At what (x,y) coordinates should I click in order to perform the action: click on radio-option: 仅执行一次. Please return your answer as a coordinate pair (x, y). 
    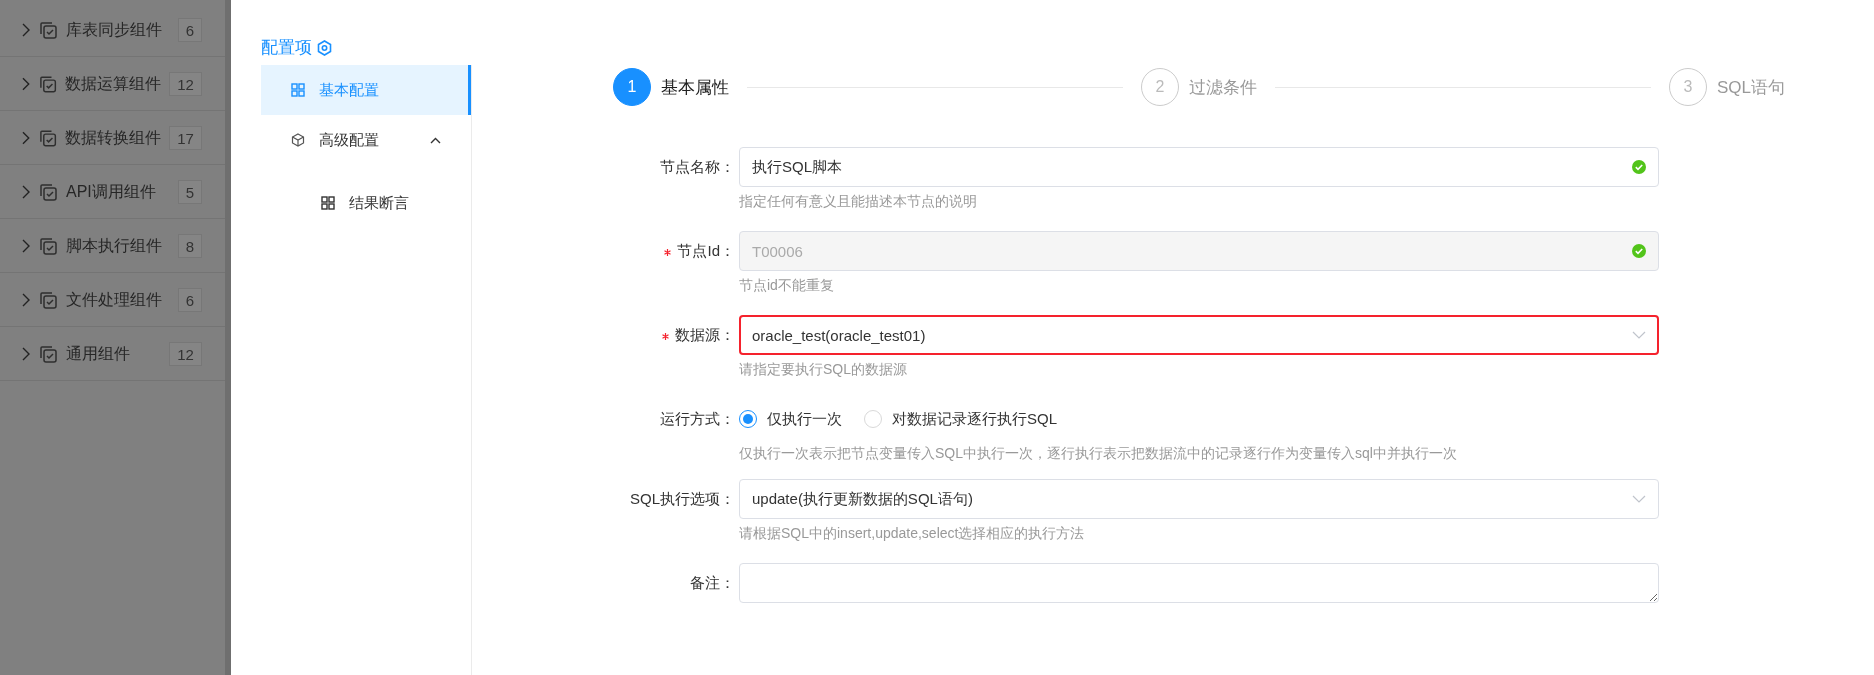
    Looking at the image, I should click on (790, 419).